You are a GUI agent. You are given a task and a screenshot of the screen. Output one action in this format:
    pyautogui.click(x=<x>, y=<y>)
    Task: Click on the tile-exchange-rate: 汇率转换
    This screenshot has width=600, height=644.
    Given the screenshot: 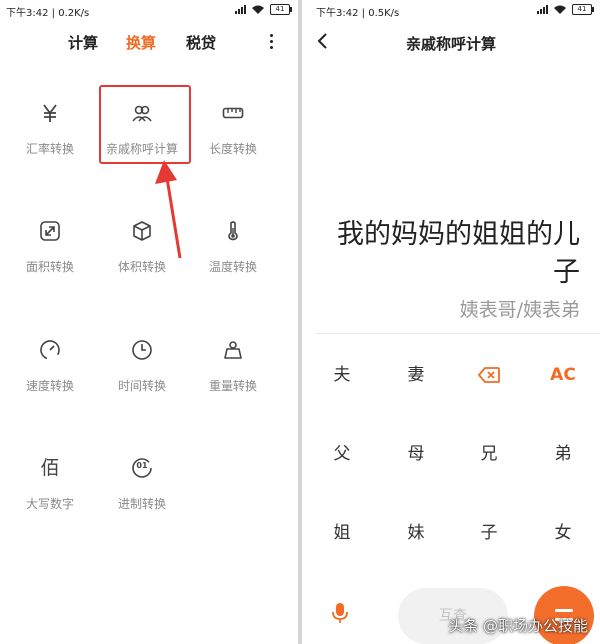 What is the action you would take?
    pyautogui.click(x=50, y=128)
    